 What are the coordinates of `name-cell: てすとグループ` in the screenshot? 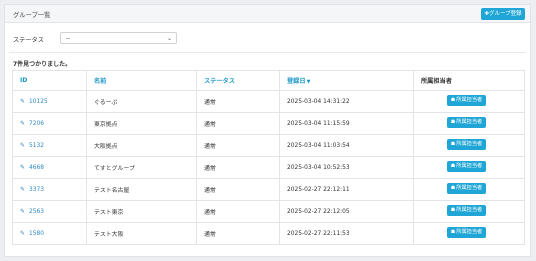 It's located at (141, 167).